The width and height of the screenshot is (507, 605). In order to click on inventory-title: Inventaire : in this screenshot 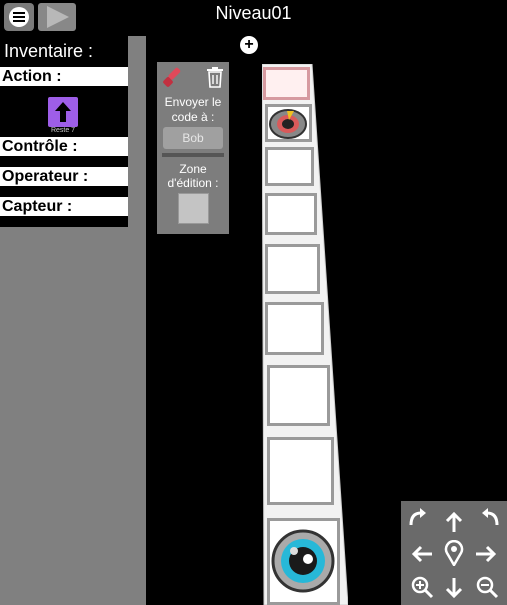, I will do `click(49, 51)`.